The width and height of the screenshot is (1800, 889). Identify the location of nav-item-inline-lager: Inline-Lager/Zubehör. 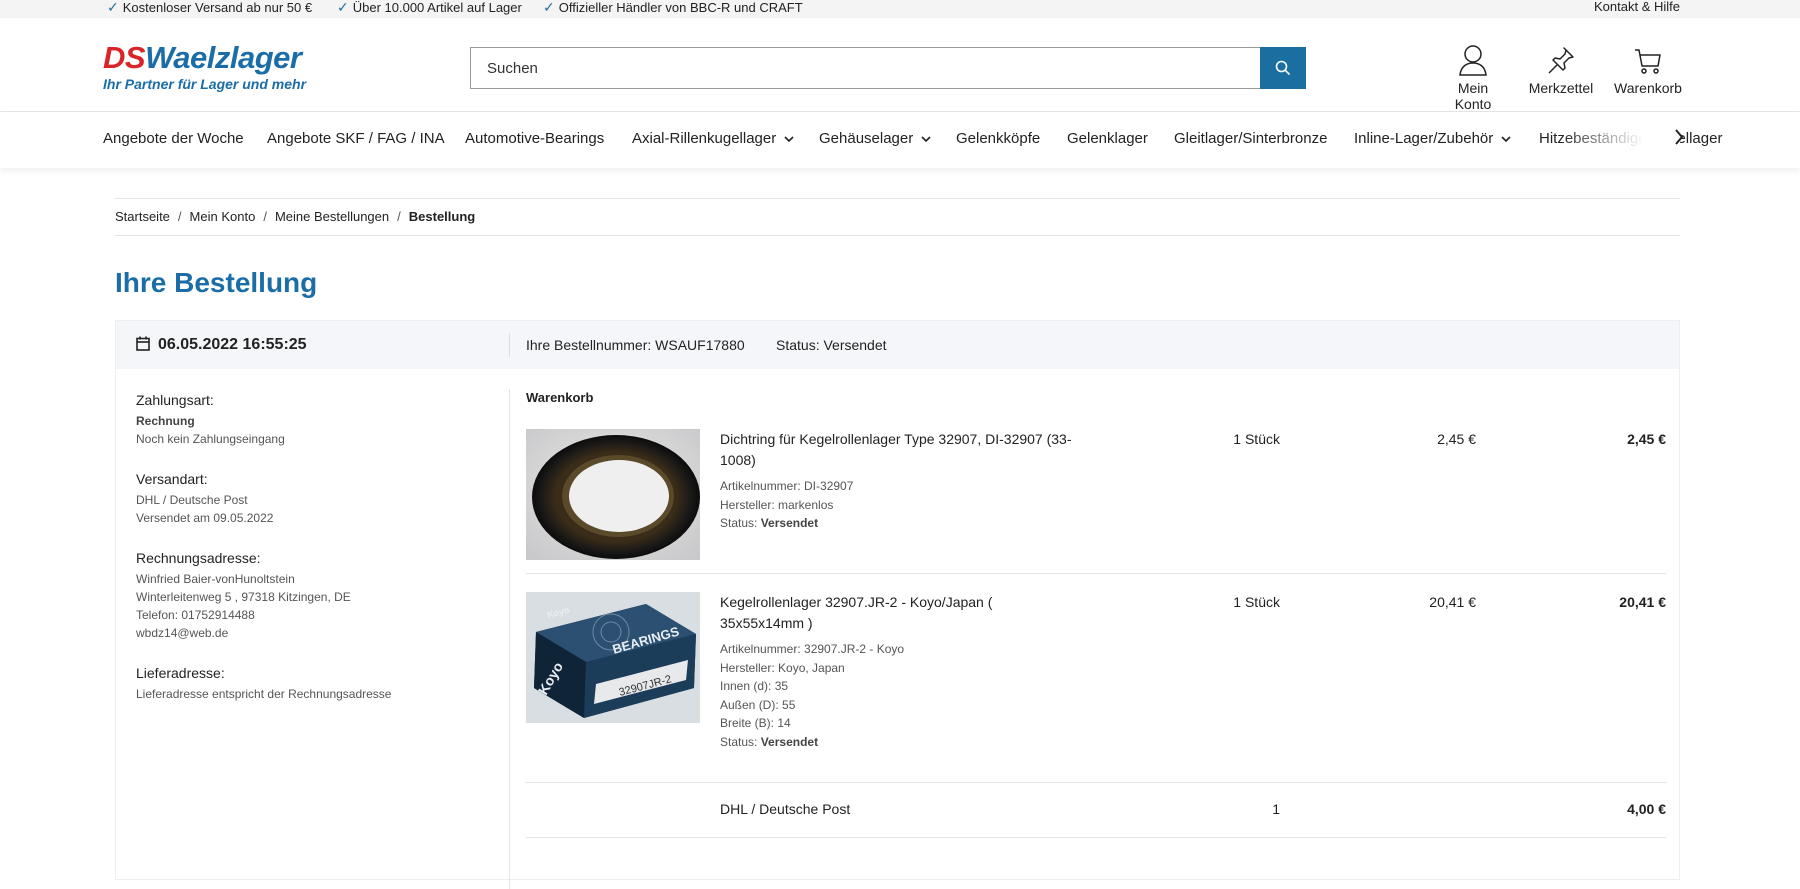
(1432, 139).